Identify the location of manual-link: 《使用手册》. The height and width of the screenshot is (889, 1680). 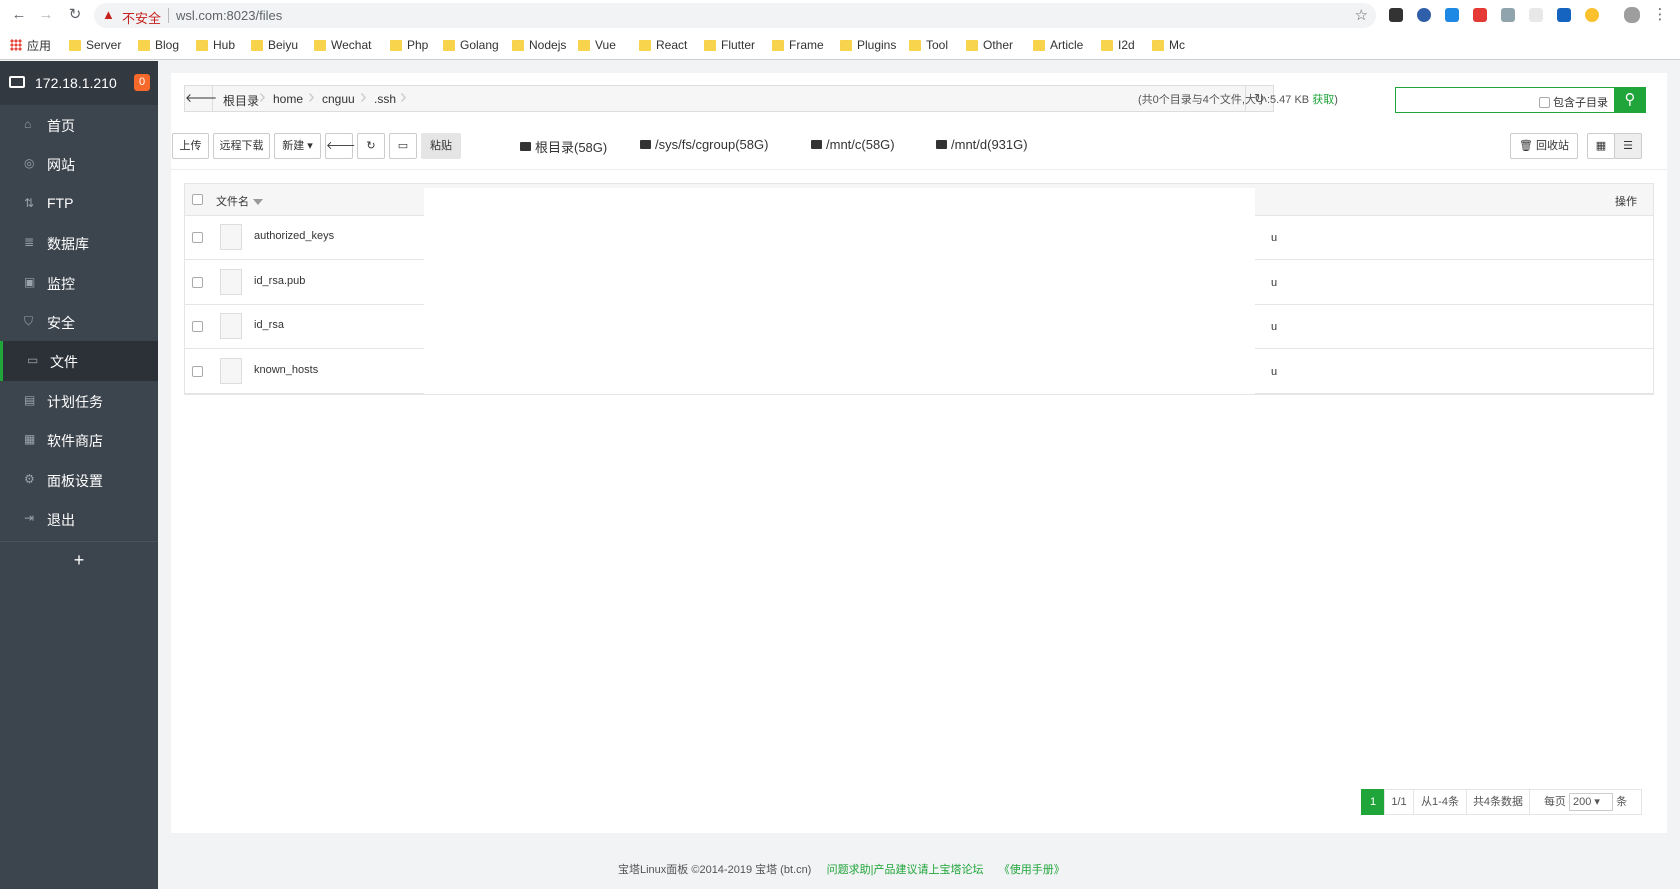
(1032, 870).